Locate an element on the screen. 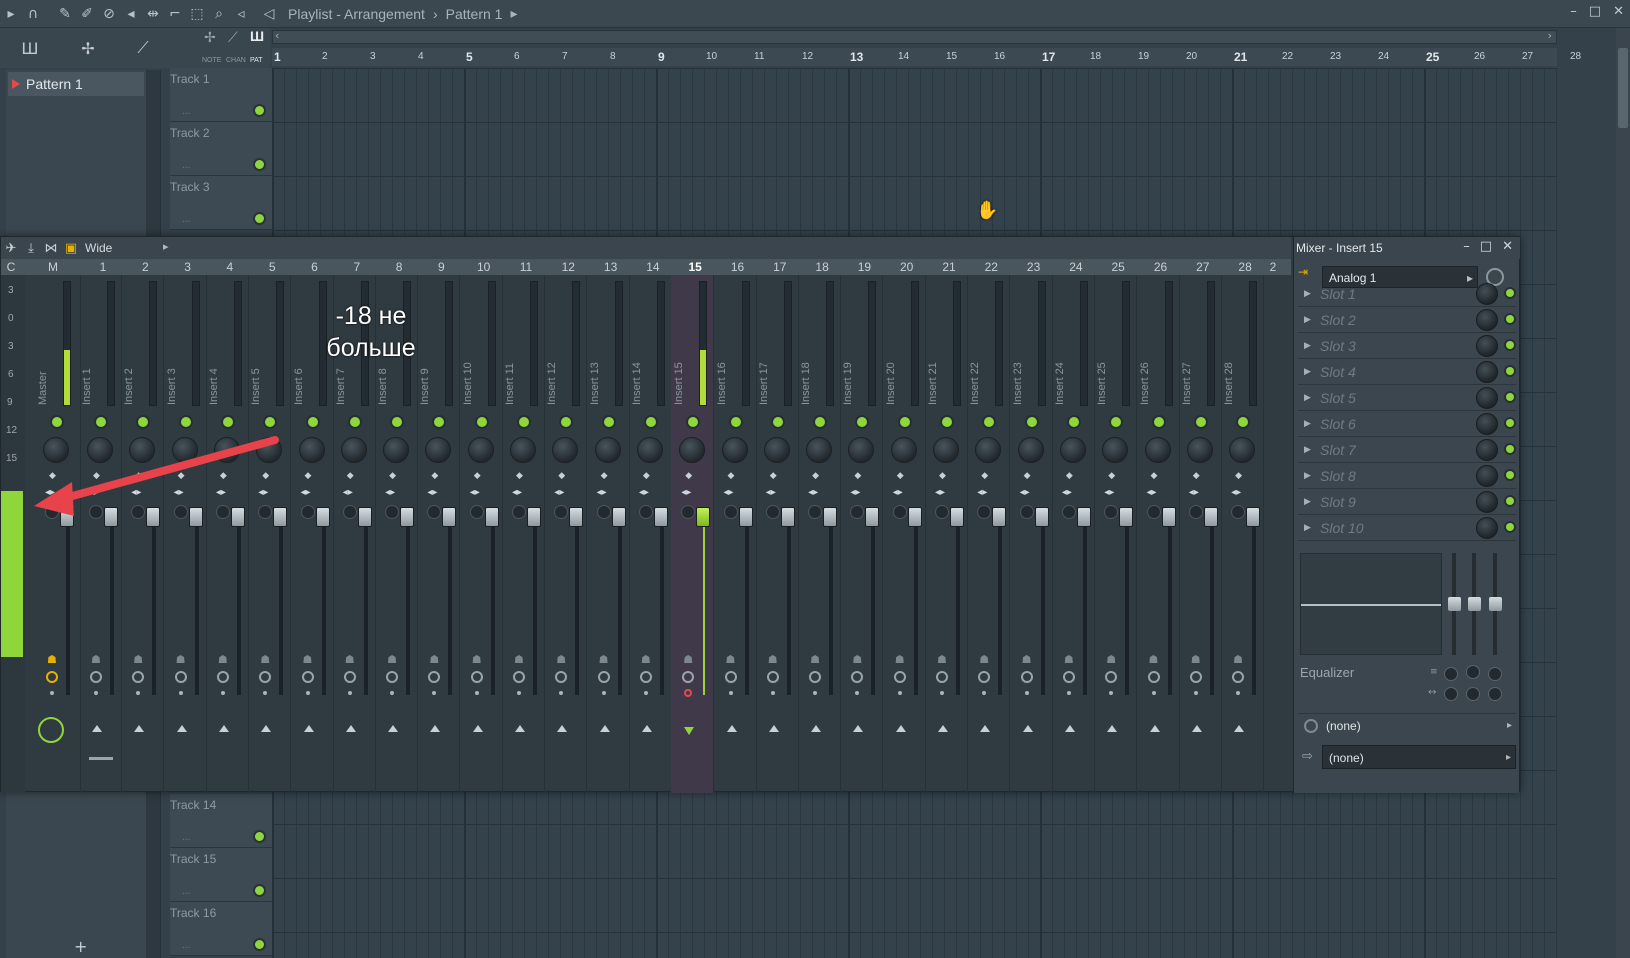 The image size is (1630, 958). playback-icon: ◃ is located at coordinates (241, 14).